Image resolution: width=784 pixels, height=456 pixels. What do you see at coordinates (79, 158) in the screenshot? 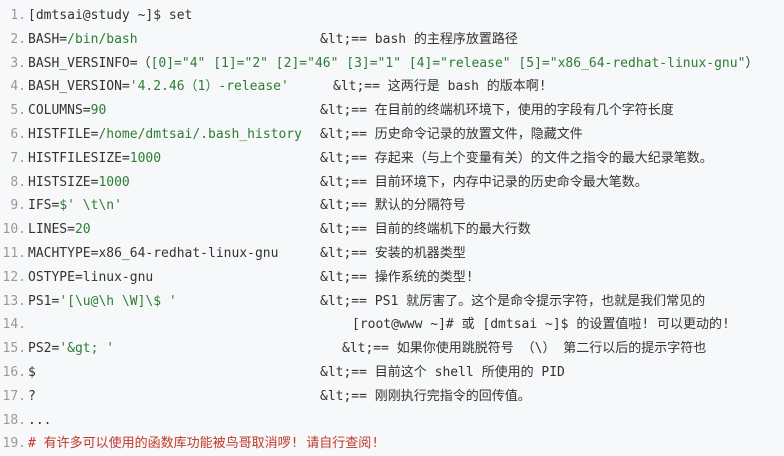
I see `code-token: HISTFILESIZE=` at bounding box center [79, 158].